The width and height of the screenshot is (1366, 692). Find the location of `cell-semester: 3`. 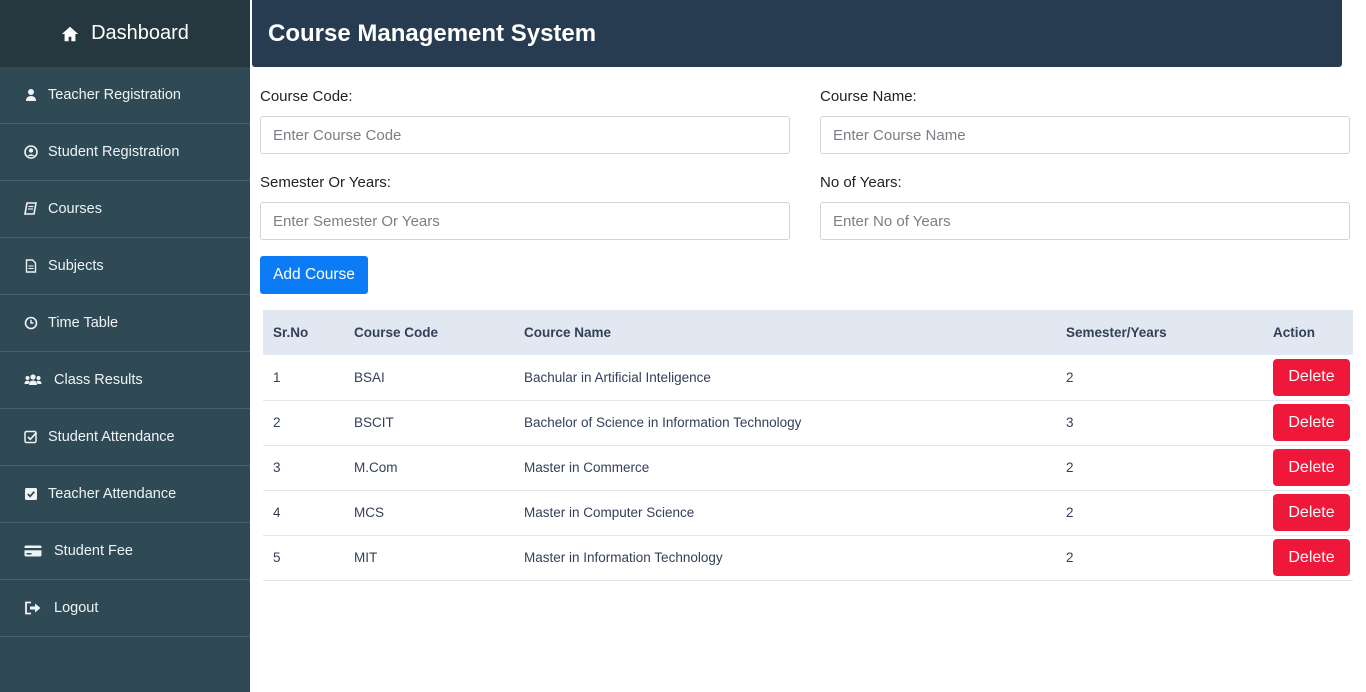

cell-semester: 3 is located at coordinates (1070, 422).